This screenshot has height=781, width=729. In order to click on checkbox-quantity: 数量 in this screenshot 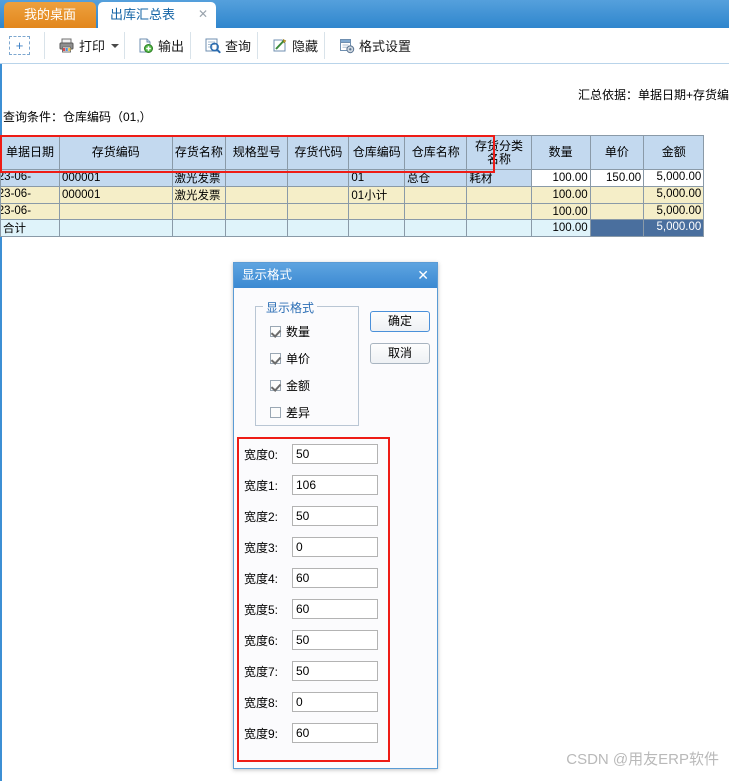, I will do `click(290, 331)`.